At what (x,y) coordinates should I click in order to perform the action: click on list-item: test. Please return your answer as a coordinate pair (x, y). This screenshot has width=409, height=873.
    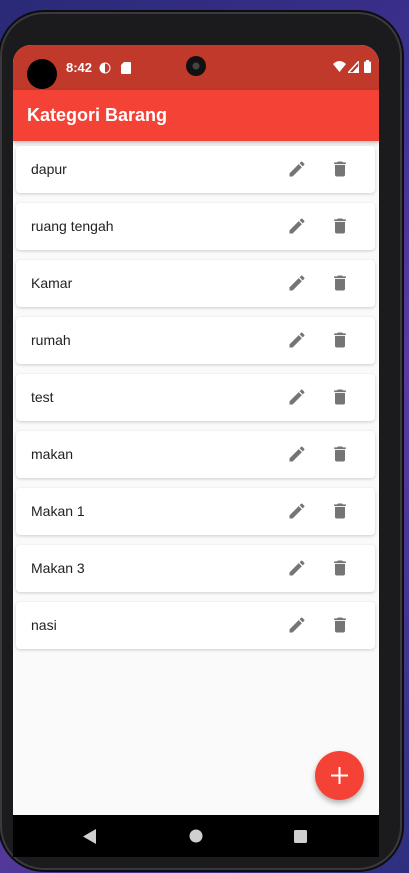
    Looking at the image, I should click on (195, 397).